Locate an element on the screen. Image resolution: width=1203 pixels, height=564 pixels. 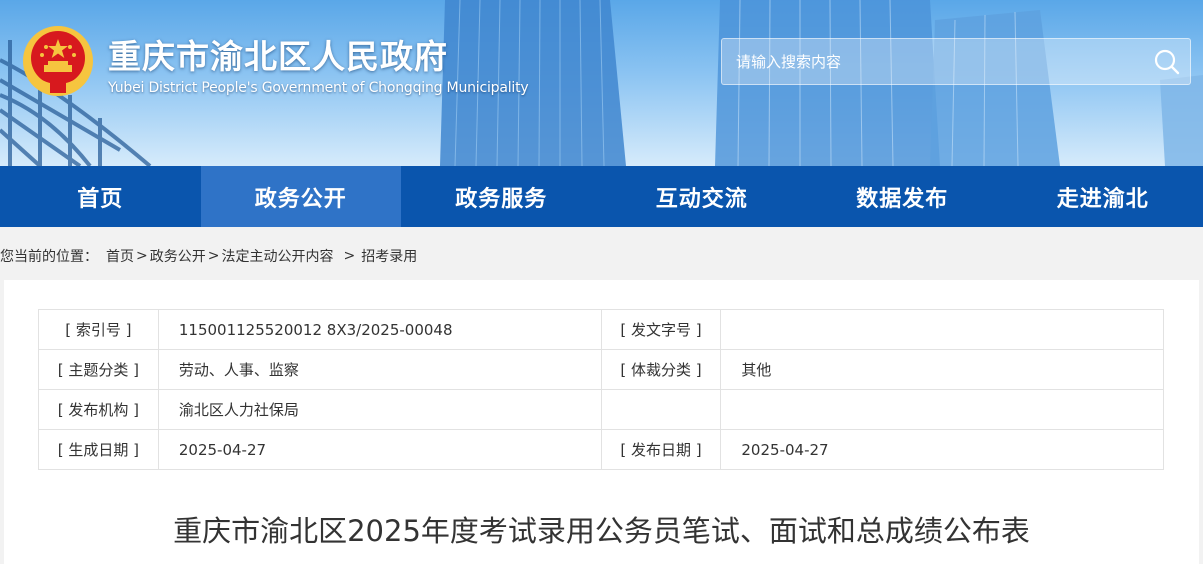
breadcrumb-home: 首页 is located at coordinates (120, 256).